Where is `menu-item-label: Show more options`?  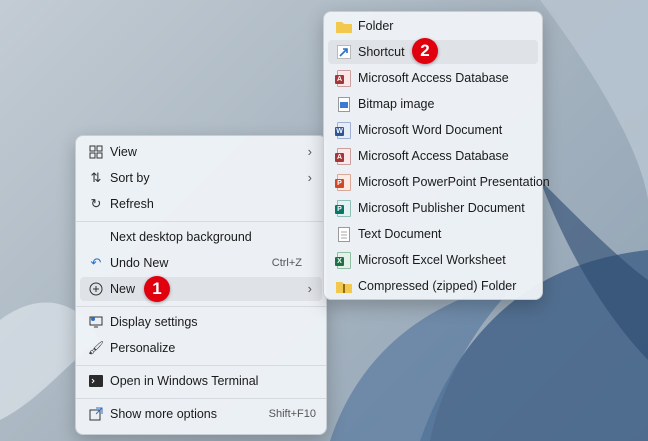
menu-item-label: Show more options is located at coordinates (164, 414).